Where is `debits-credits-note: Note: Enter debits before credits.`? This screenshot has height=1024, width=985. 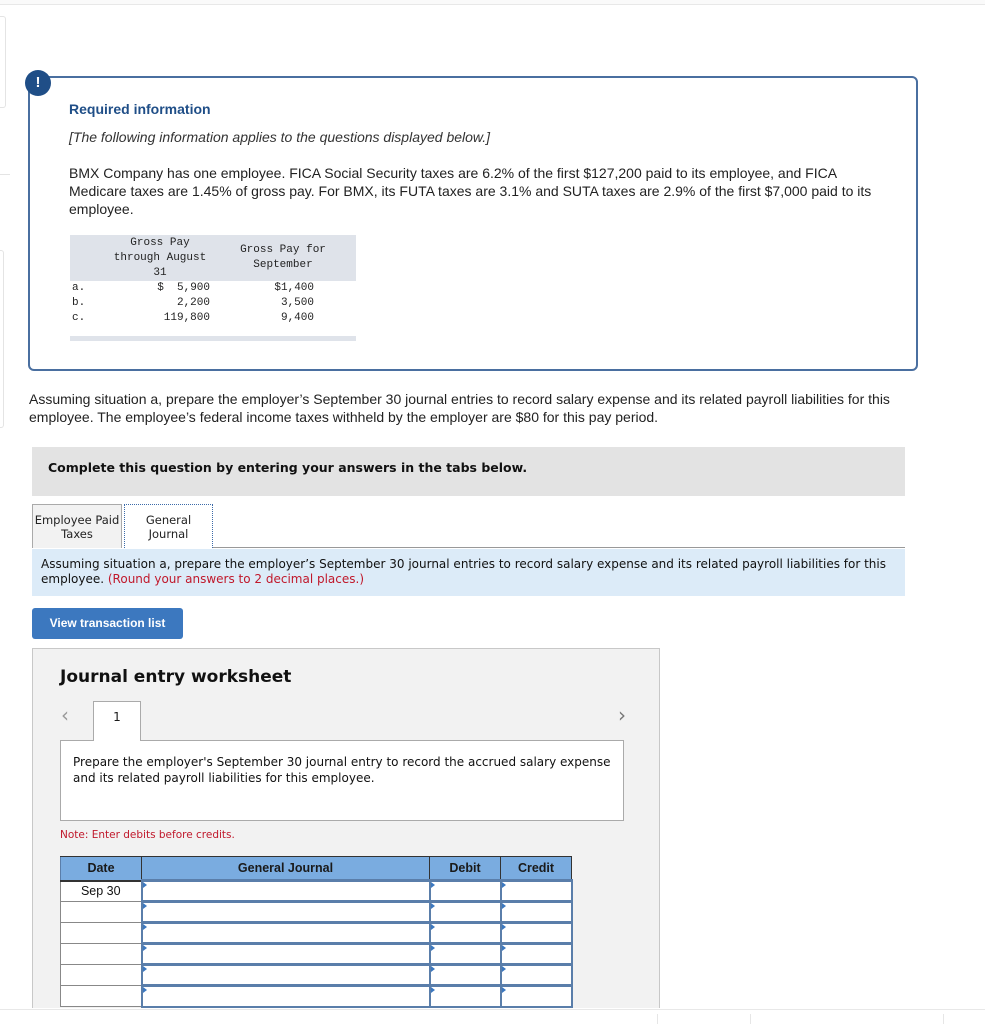
debits-credits-note: Note: Enter debits before credits. is located at coordinates (147, 835).